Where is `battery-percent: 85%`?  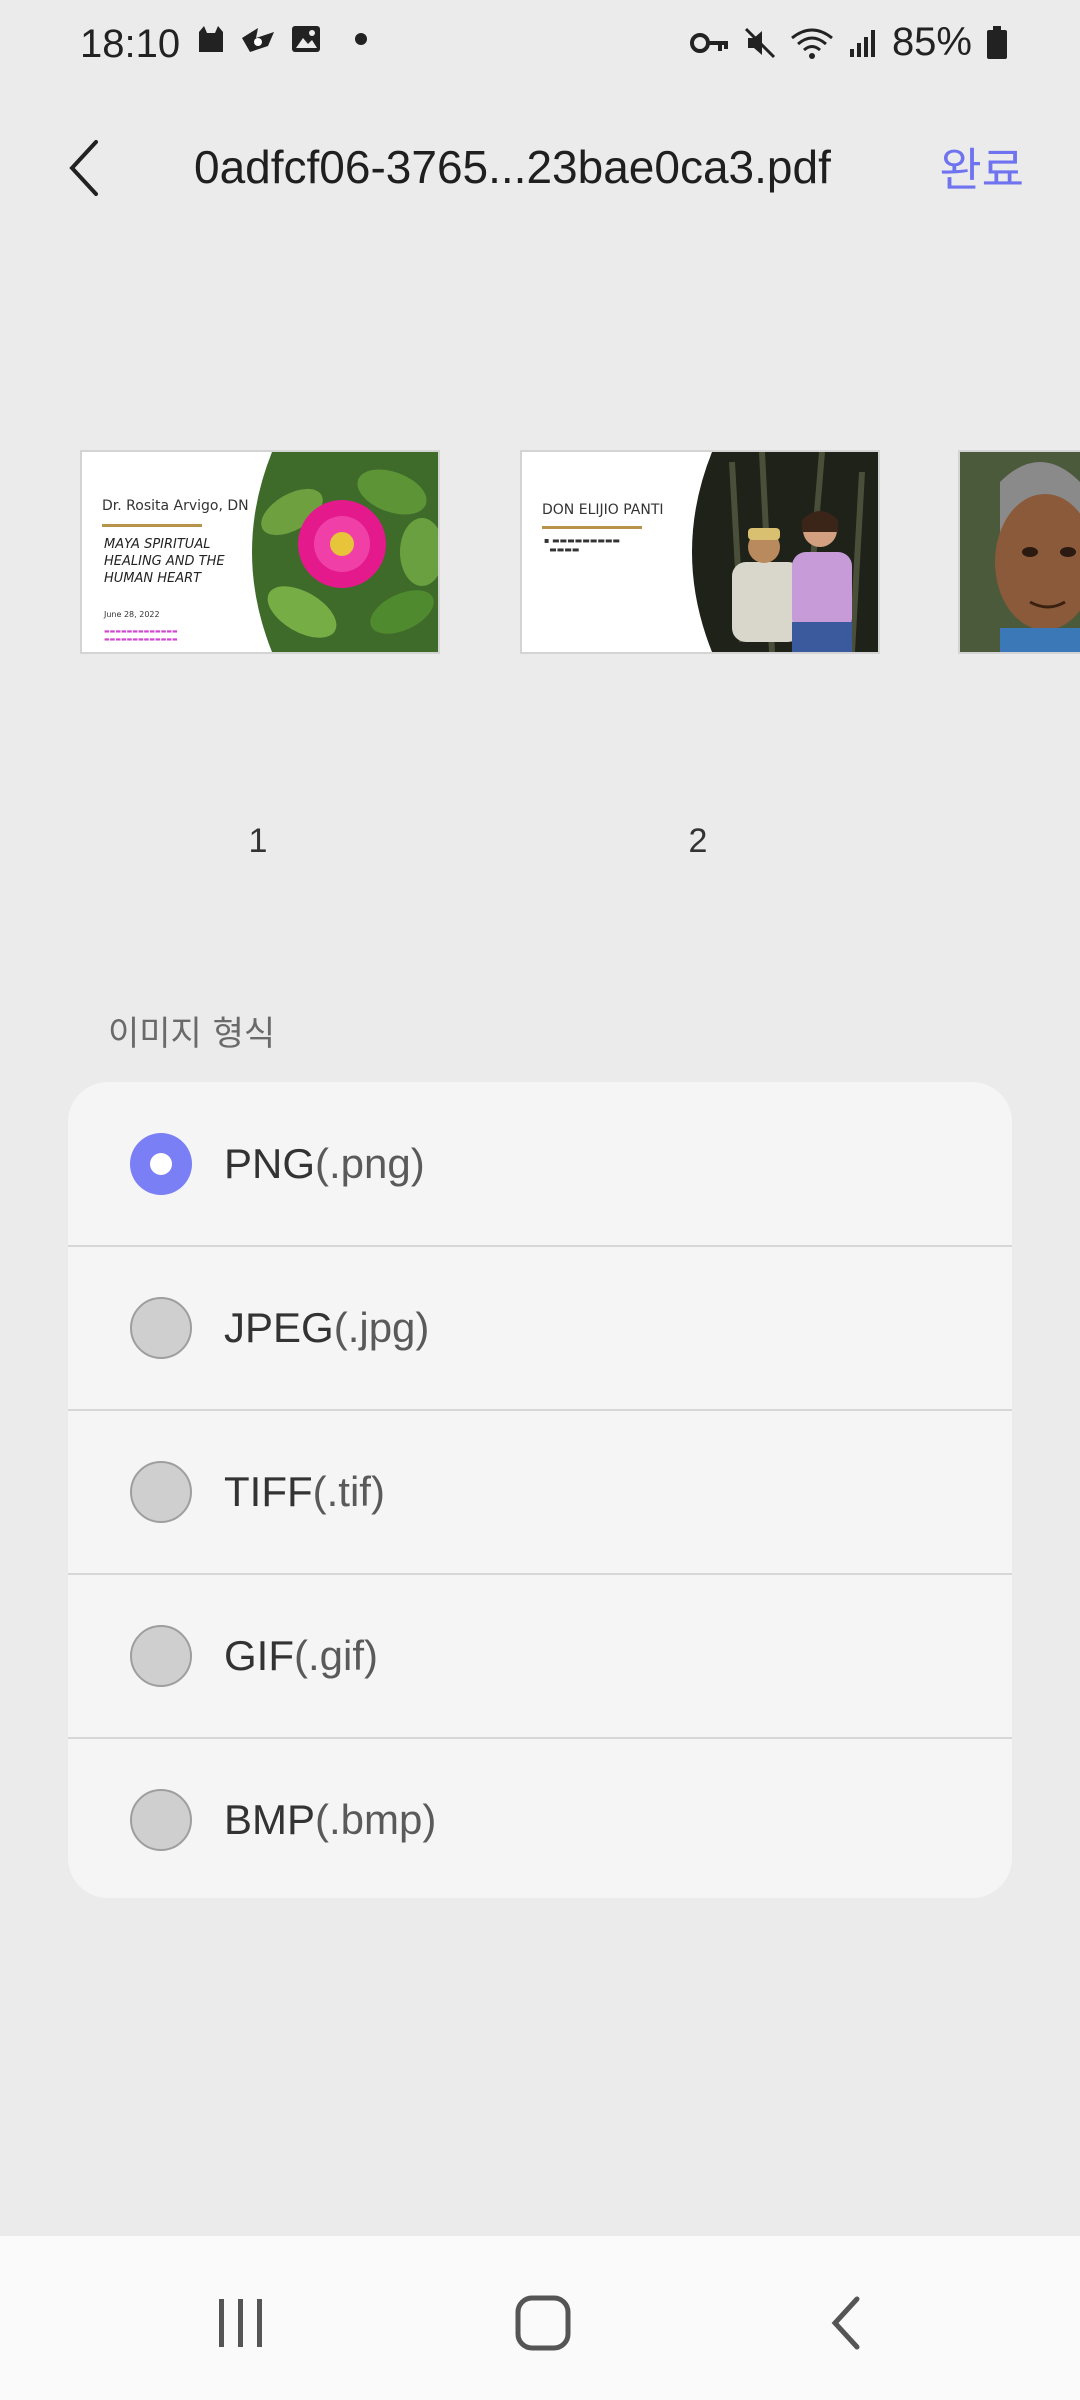
battery-percent: 85% is located at coordinates (931, 42).